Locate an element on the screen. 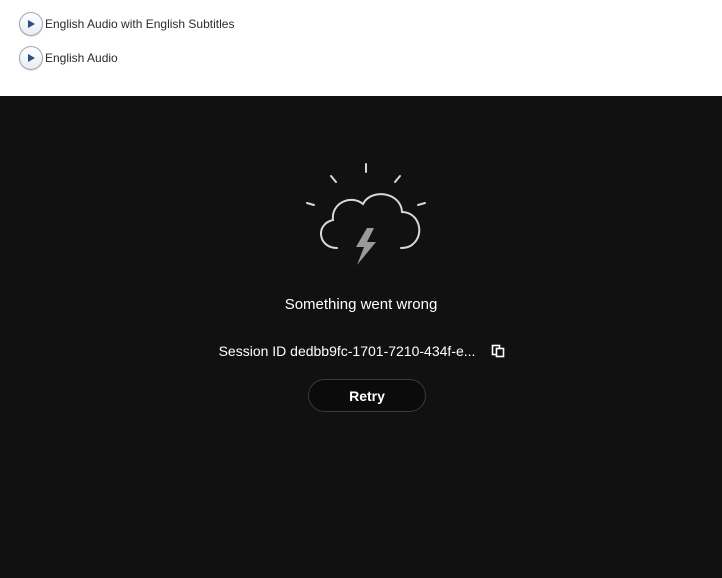 The width and height of the screenshot is (722, 578). retry-button: Retry is located at coordinates (367, 395).